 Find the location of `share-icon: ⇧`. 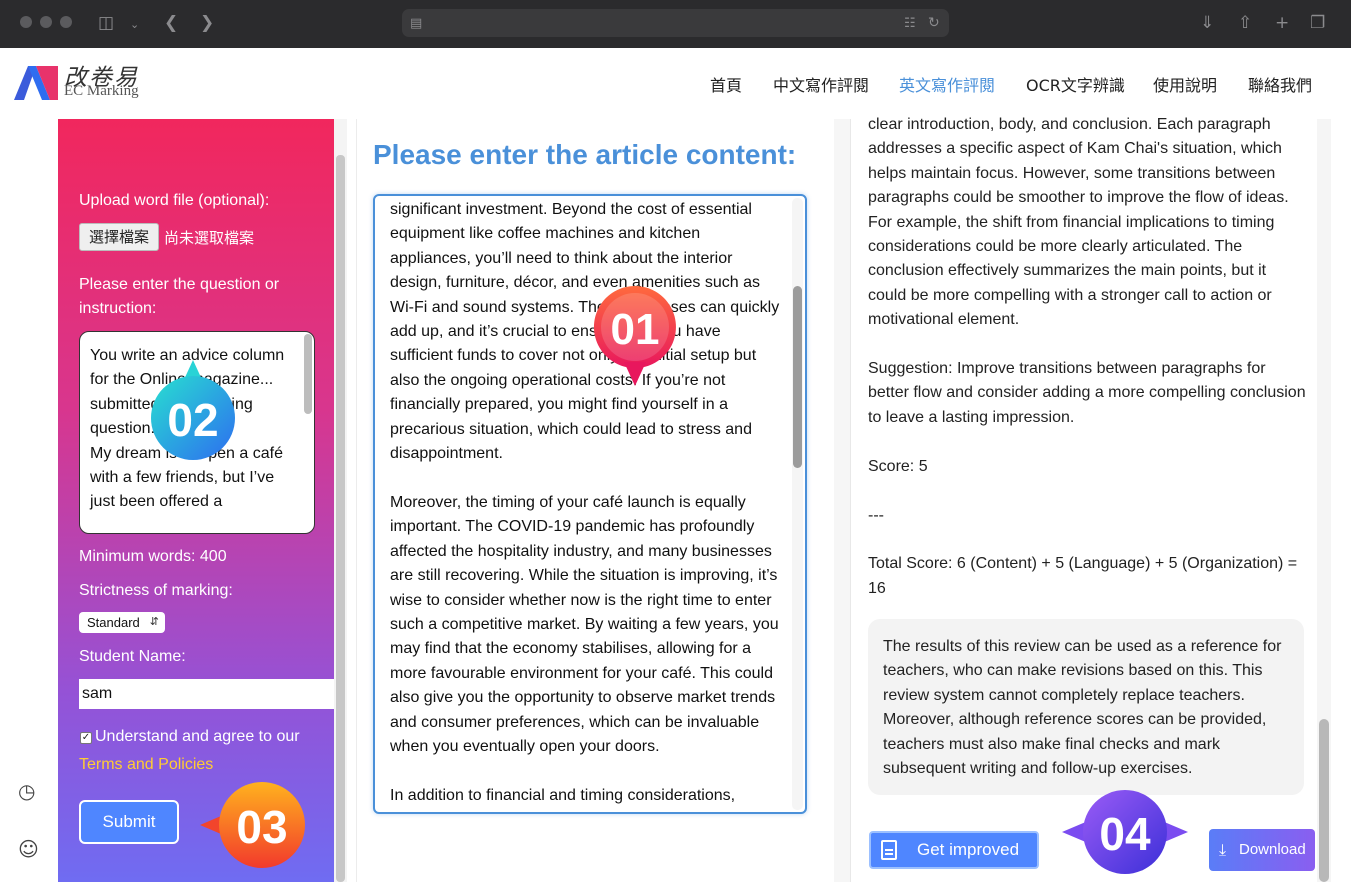

share-icon: ⇧ is located at coordinates (1245, 23).